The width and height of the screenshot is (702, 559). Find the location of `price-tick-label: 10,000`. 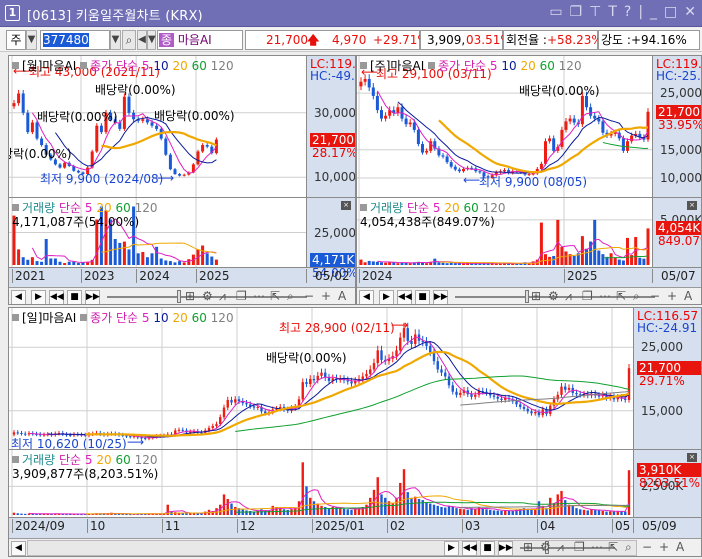

price-tick-label: 10,000 is located at coordinates (681, 178).